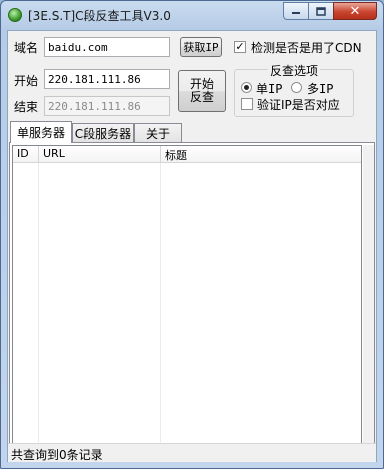 The width and height of the screenshot is (384, 469). Describe the element at coordinates (294, 70) in the screenshot. I see `reverse-options-title: 反查选项` at that location.